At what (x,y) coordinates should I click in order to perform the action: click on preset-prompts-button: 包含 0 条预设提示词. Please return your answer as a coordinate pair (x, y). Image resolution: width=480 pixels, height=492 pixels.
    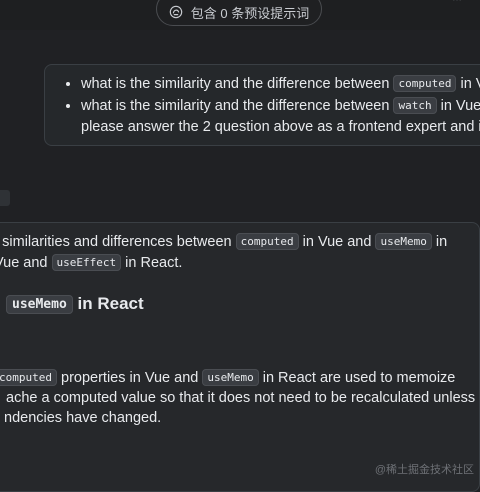
    Looking at the image, I should click on (239, 13).